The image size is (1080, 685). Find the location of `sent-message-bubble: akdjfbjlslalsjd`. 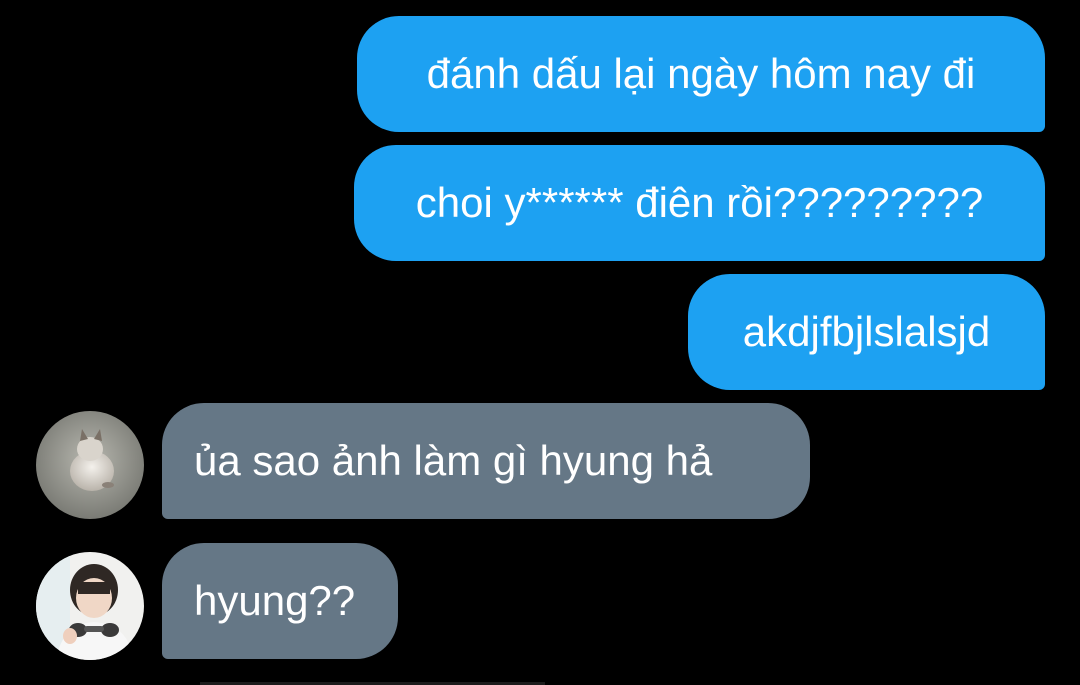

sent-message-bubble: akdjfbjlslalsjd is located at coordinates (866, 332).